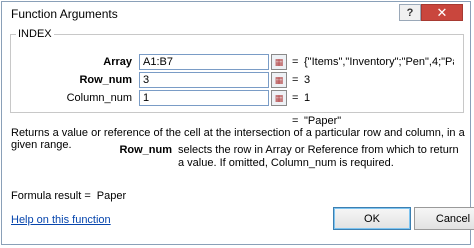 The height and width of the screenshot is (248, 474). What do you see at coordinates (410, 12) in the screenshot?
I see `help-button: ?` at bounding box center [410, 12].